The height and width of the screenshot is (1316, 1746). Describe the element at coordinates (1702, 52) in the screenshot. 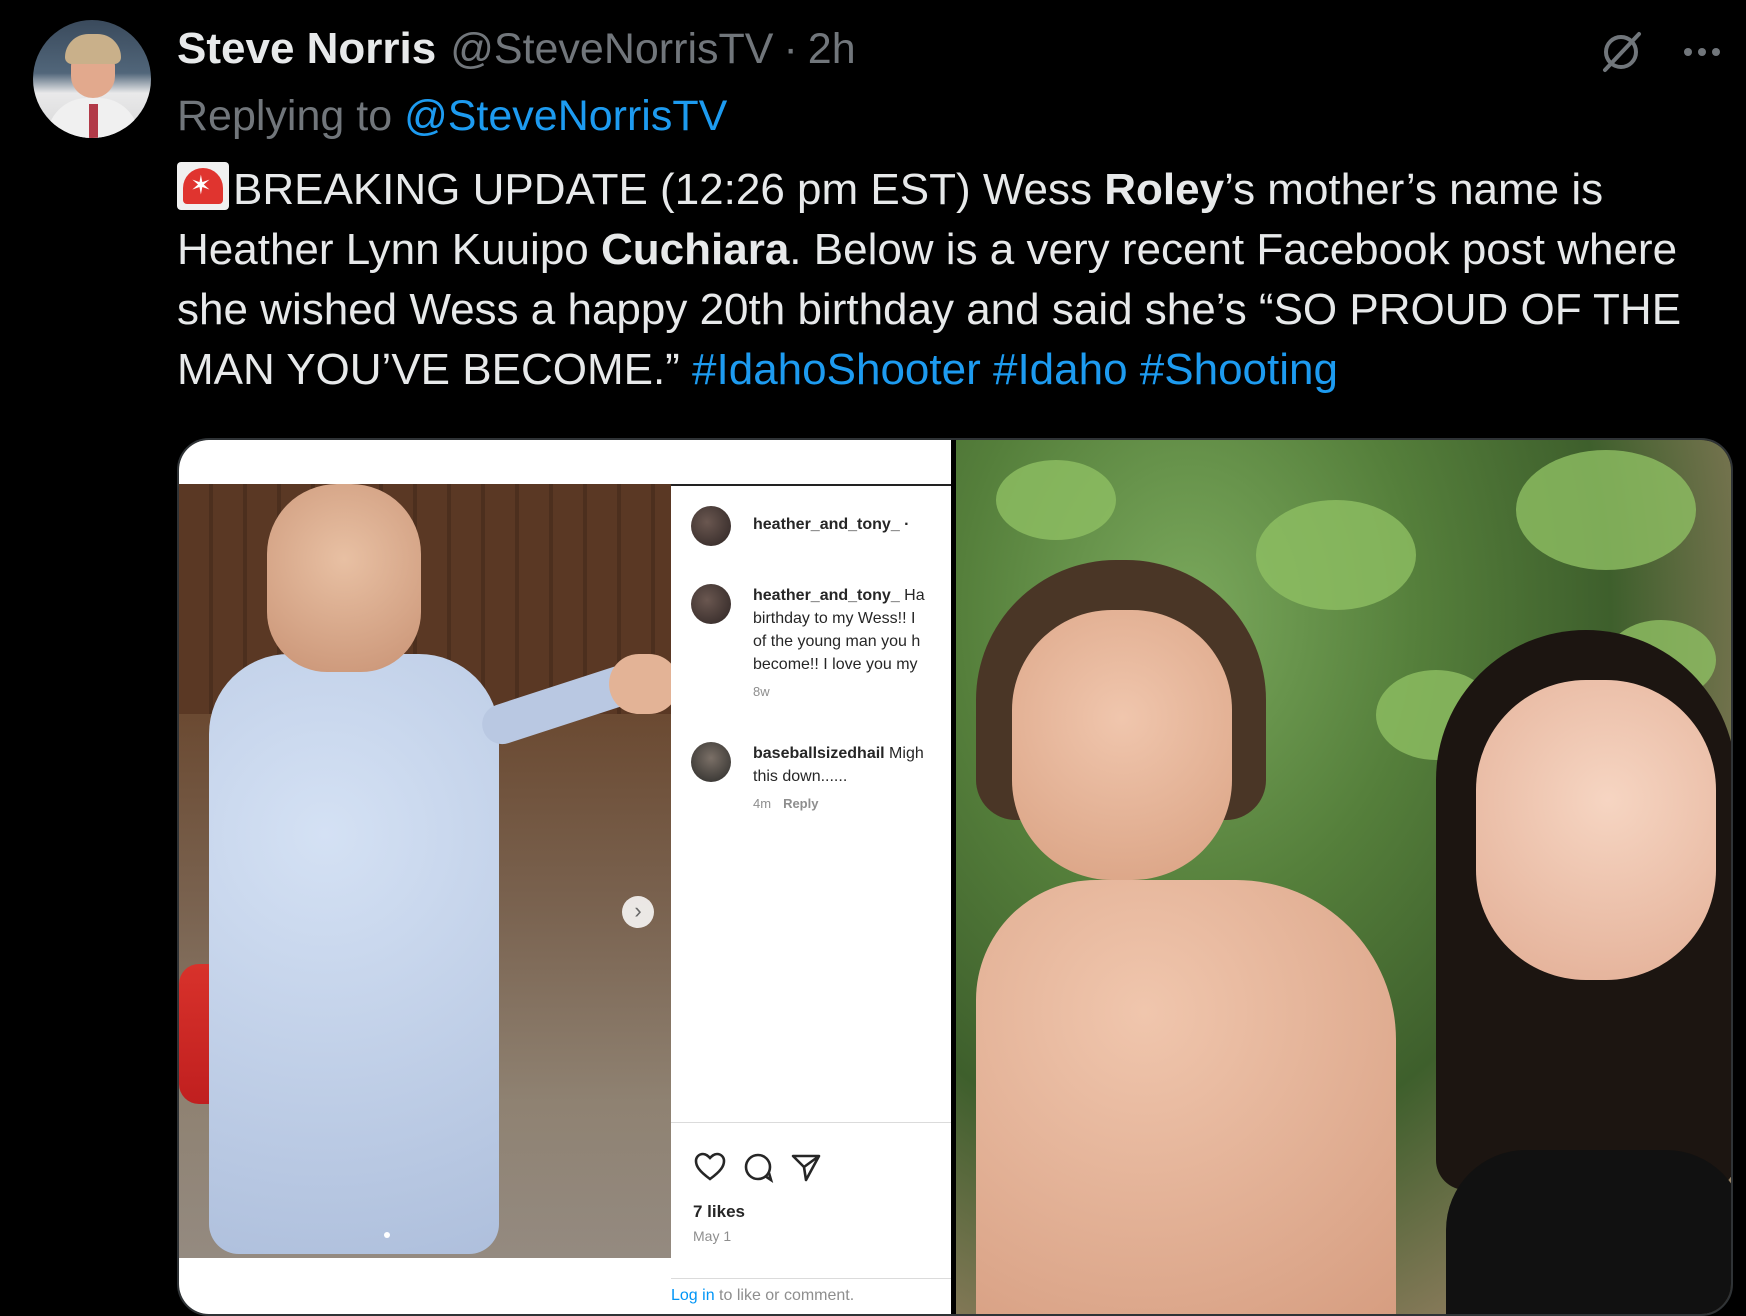

I see `more-options-icon` at that location.